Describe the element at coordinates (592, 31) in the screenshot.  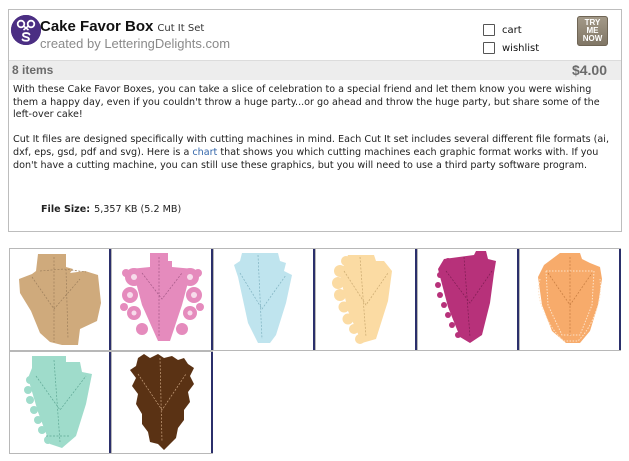
I see `try-me-now-button: TRY ME NOW` at that location.